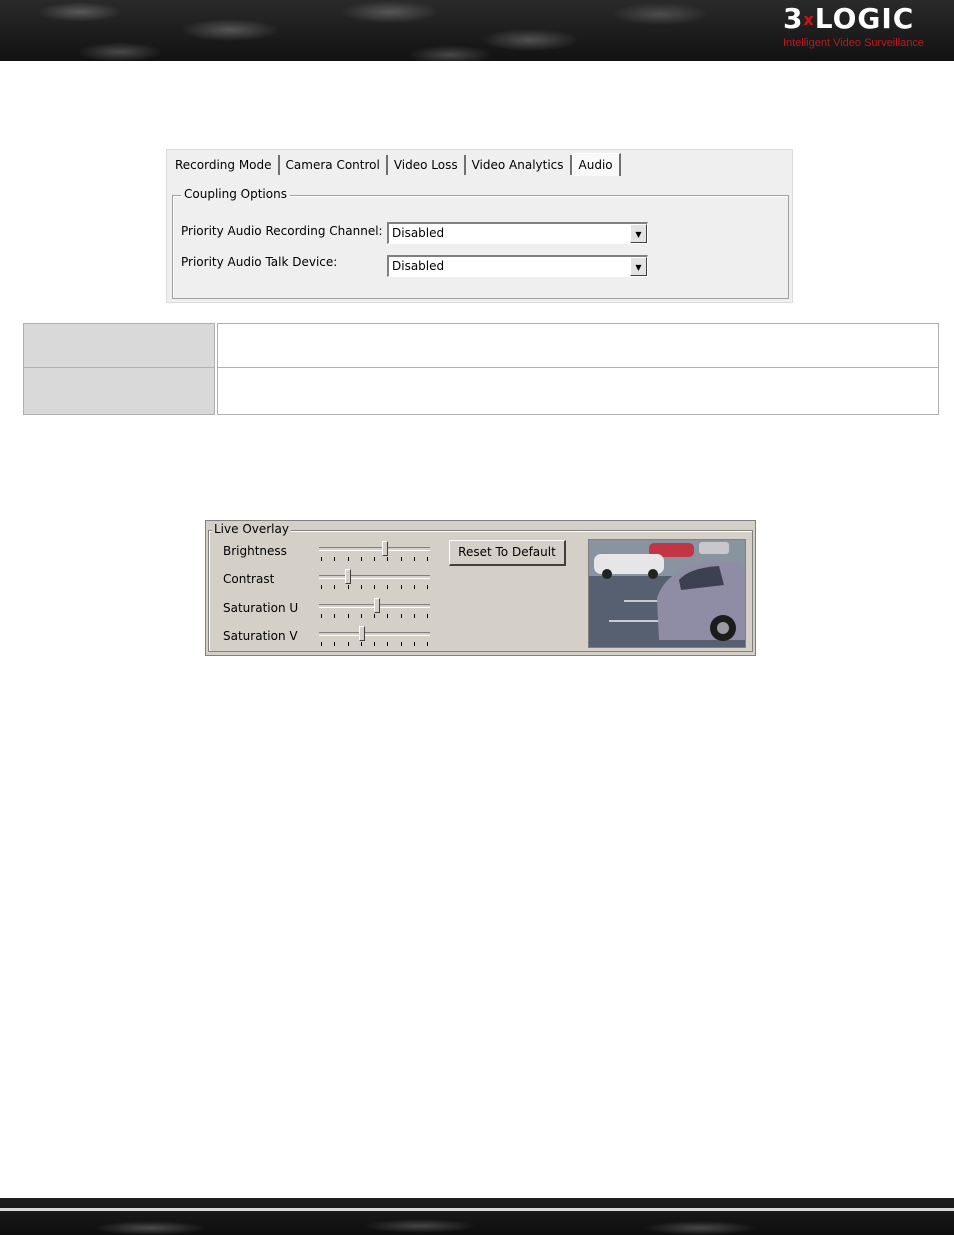  Describe the element at coordinates (477, 1209) in the screenshot. I see `footer-divider` at that location.